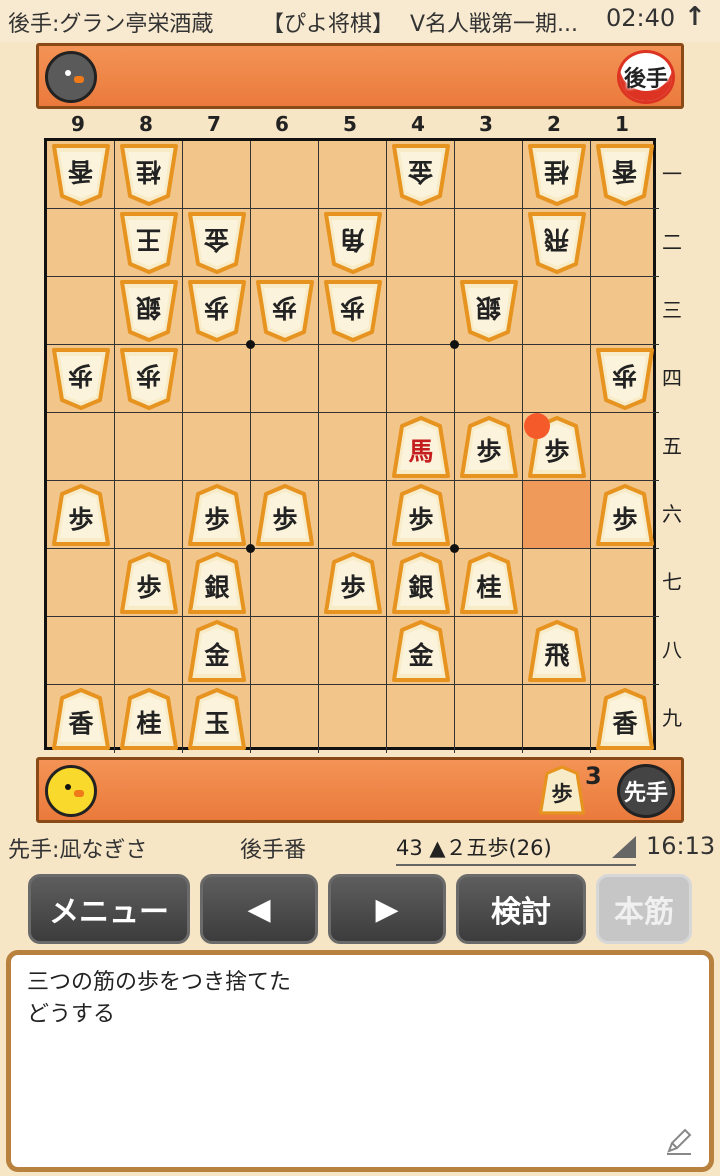  Describe the element at coordinates (259, 909) in the screenshot. I see `prev-move-button: ◀` at that location.